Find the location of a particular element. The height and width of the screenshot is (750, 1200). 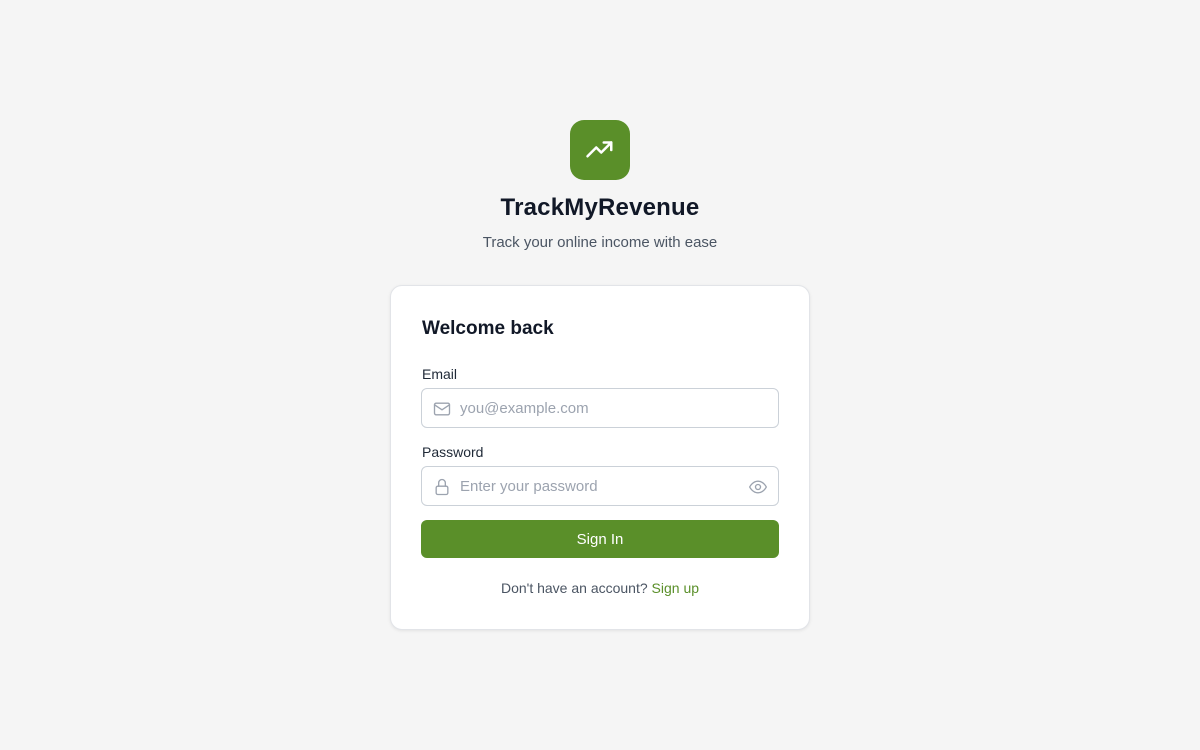

signup-prompt: Don't have an account? is located at coordinates (574, 588).